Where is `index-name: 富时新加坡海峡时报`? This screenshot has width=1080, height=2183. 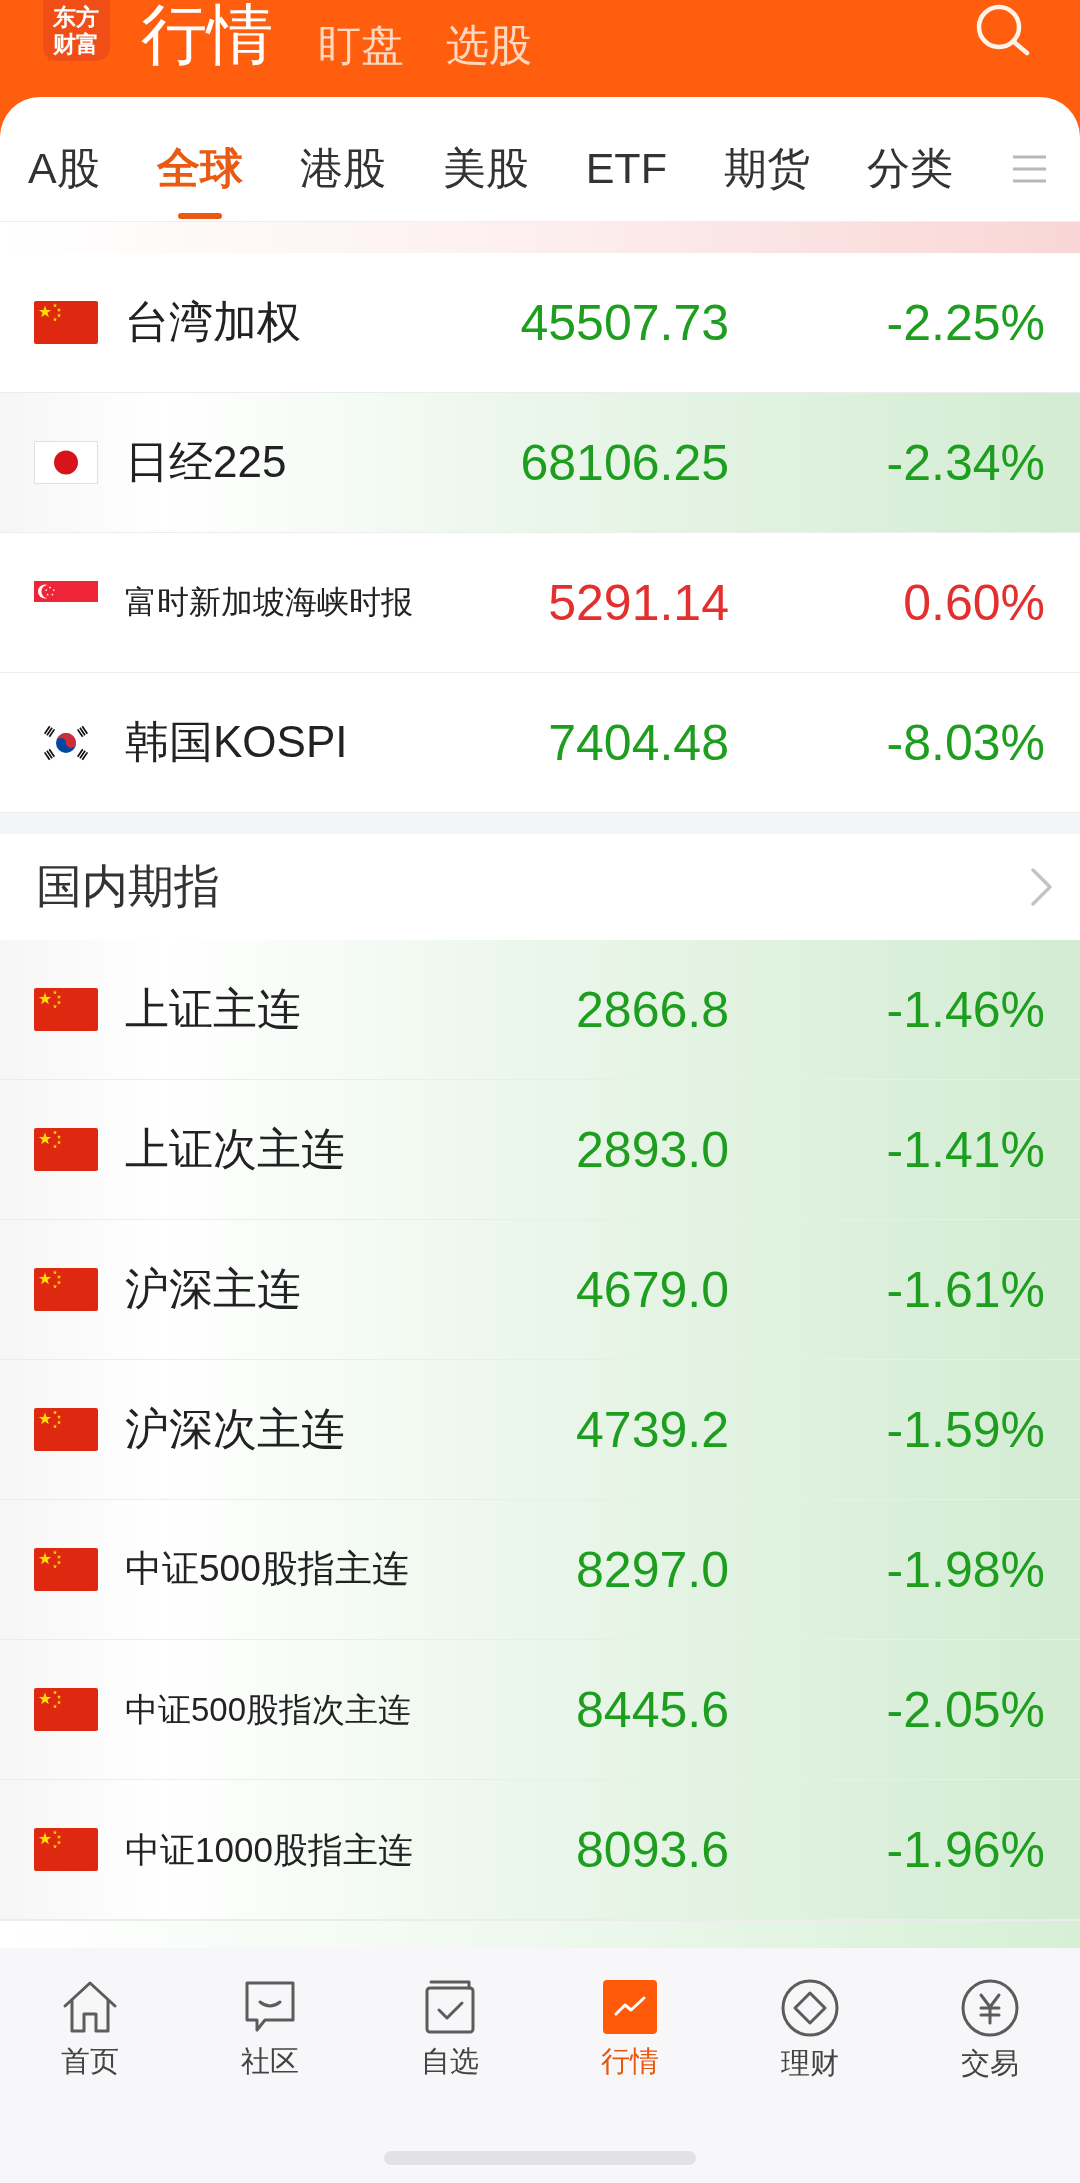 index-name: 富时新加坡海峡时报 is located at coordinates (269, 602).